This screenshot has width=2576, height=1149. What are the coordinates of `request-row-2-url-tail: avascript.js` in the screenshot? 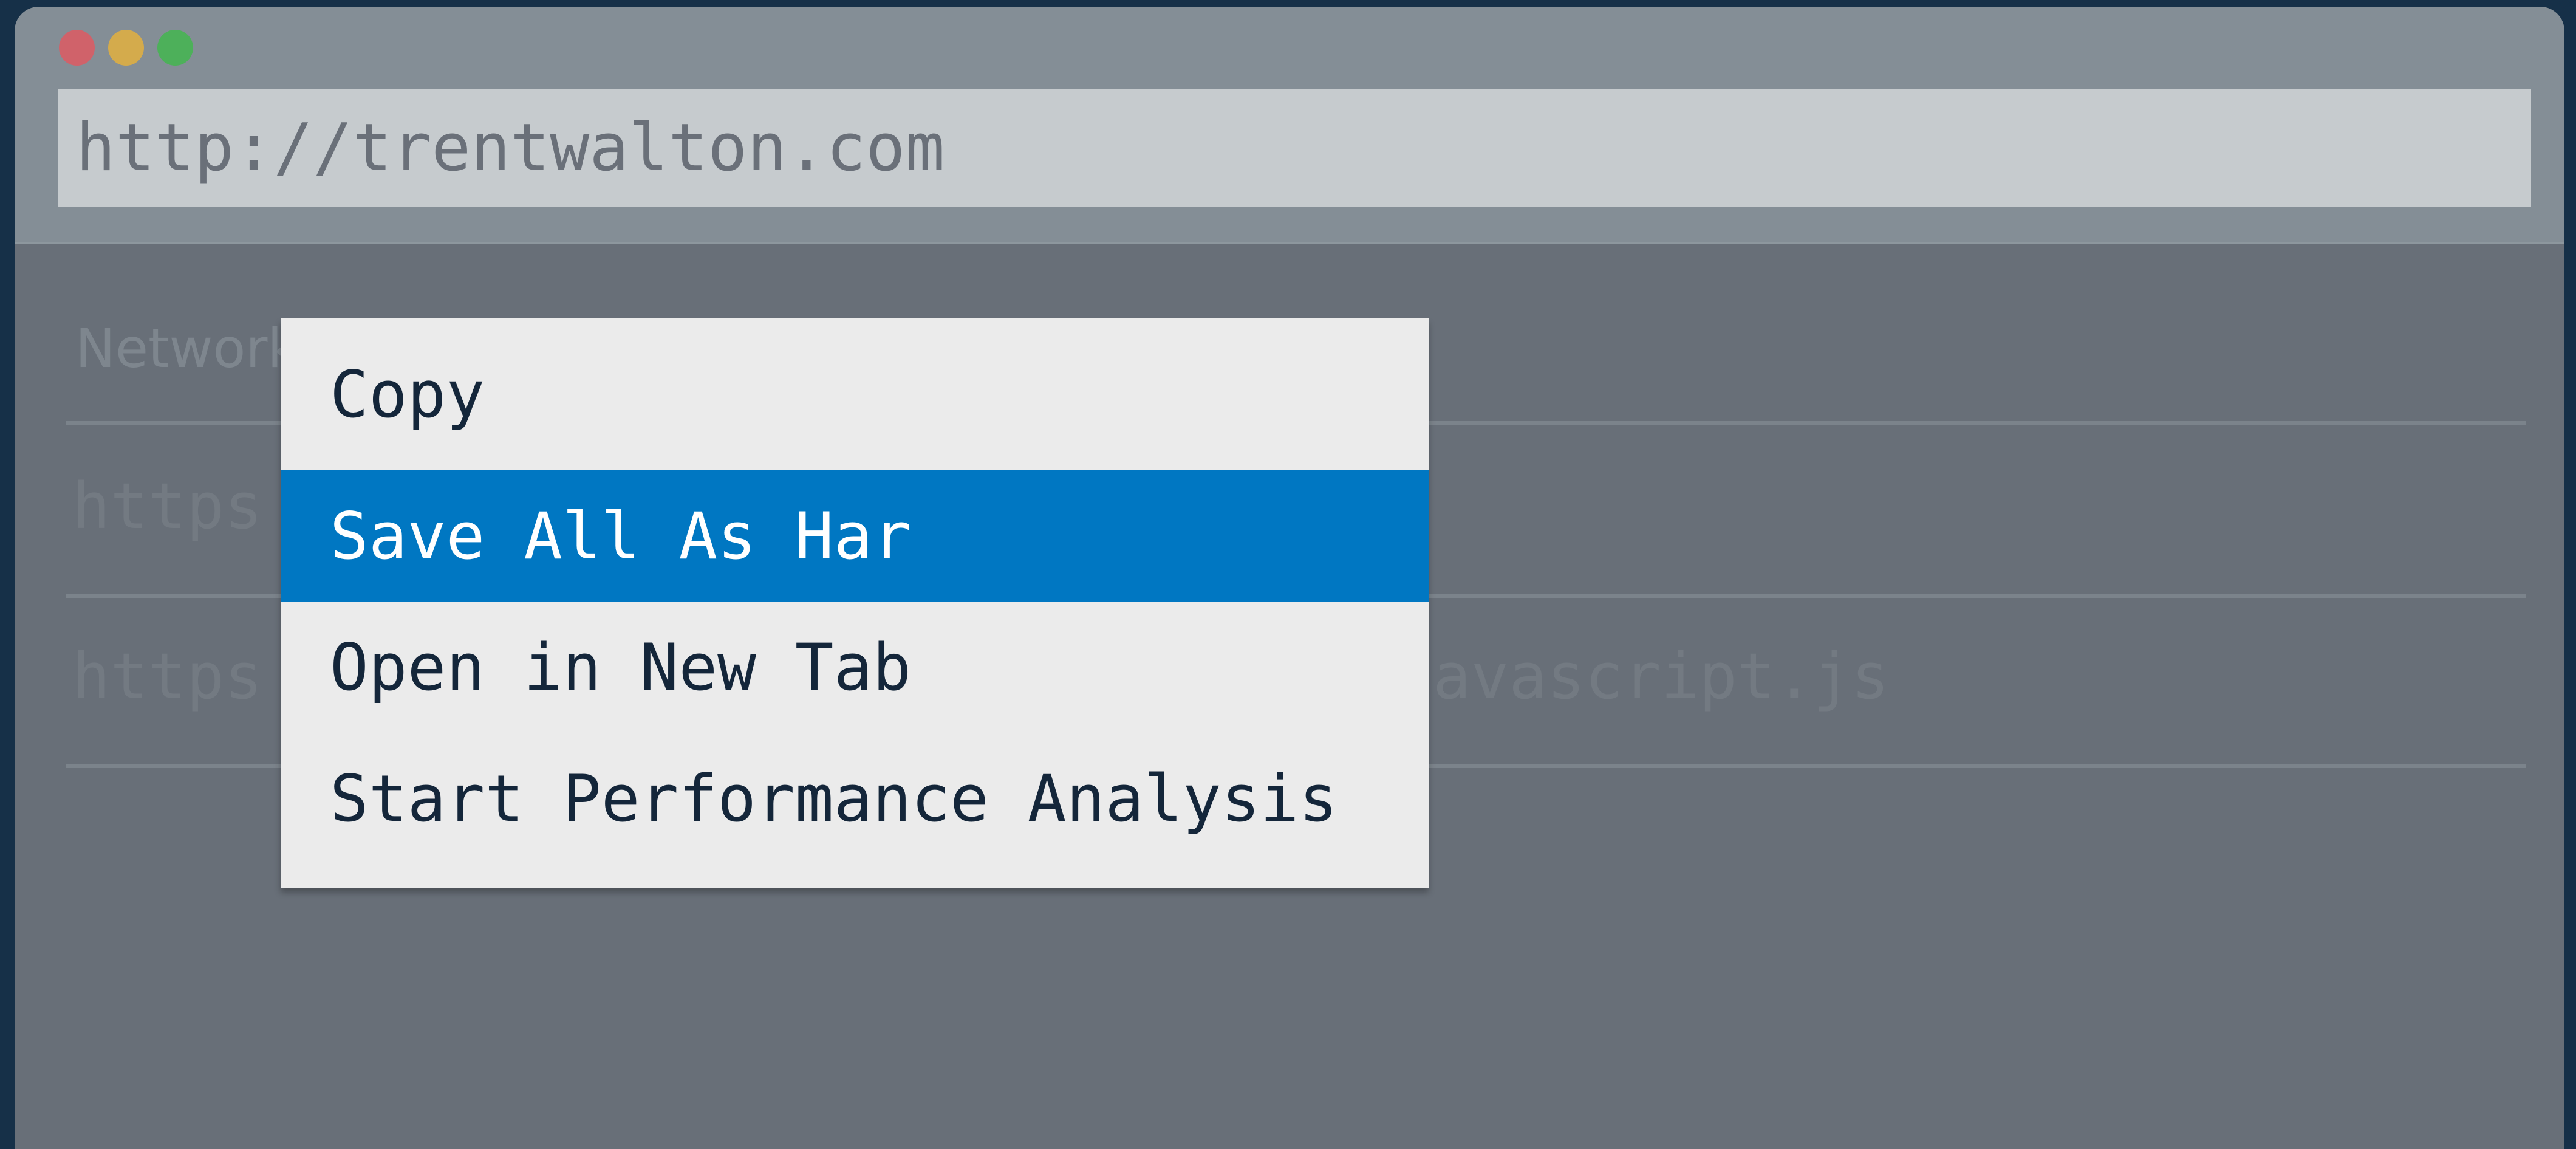 It's located at (1661, 676).